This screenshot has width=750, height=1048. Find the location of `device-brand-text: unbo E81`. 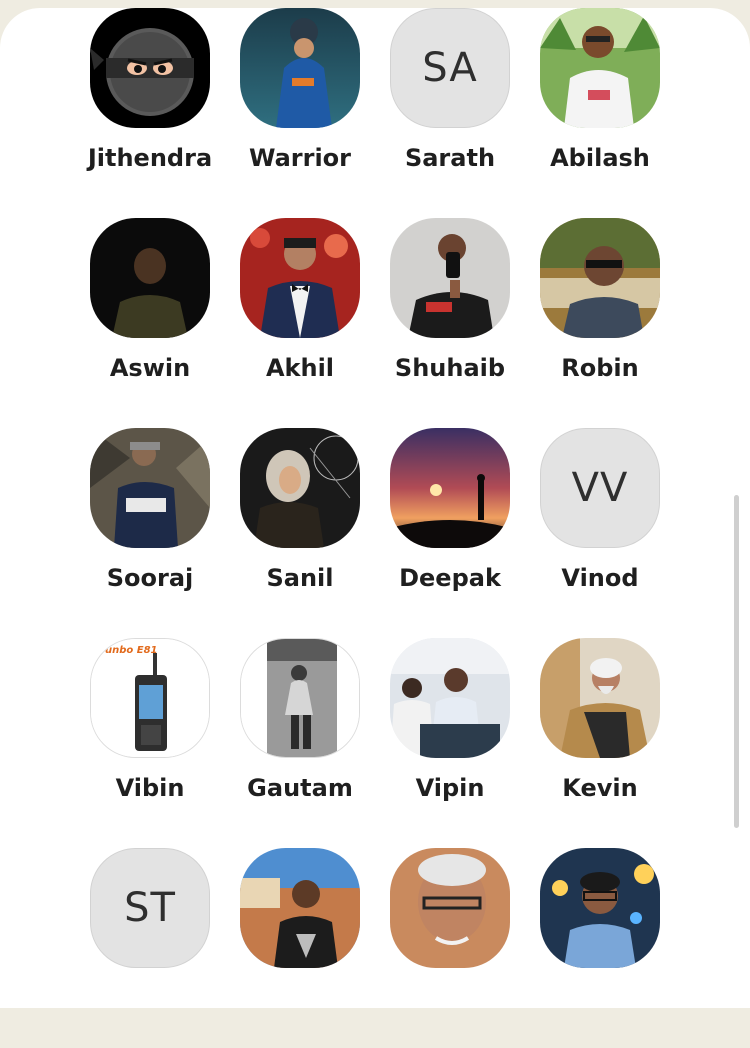

device-brand-text: unbo E81 is located at coordinates (131, 650).